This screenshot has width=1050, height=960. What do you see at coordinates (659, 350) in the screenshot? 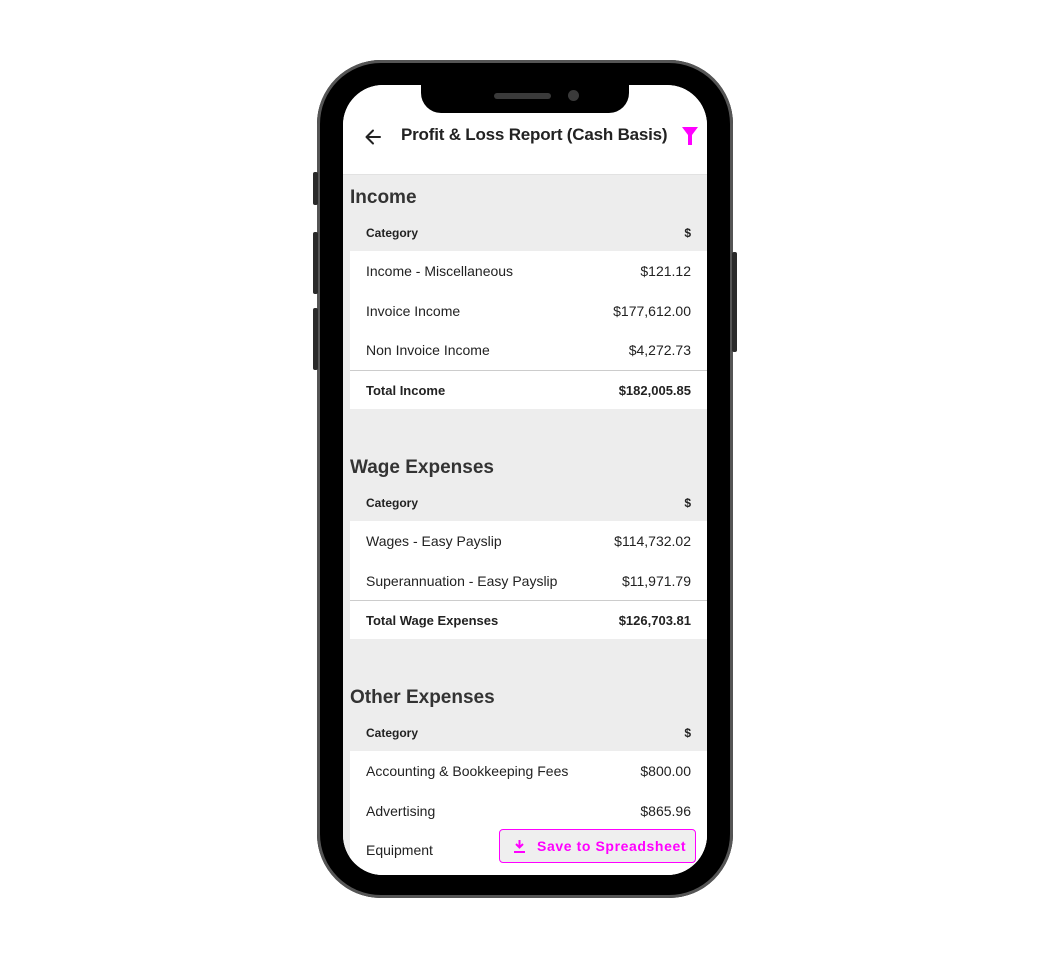
I see `row-amount: $4,272.73` at bounding box center [659, 350].